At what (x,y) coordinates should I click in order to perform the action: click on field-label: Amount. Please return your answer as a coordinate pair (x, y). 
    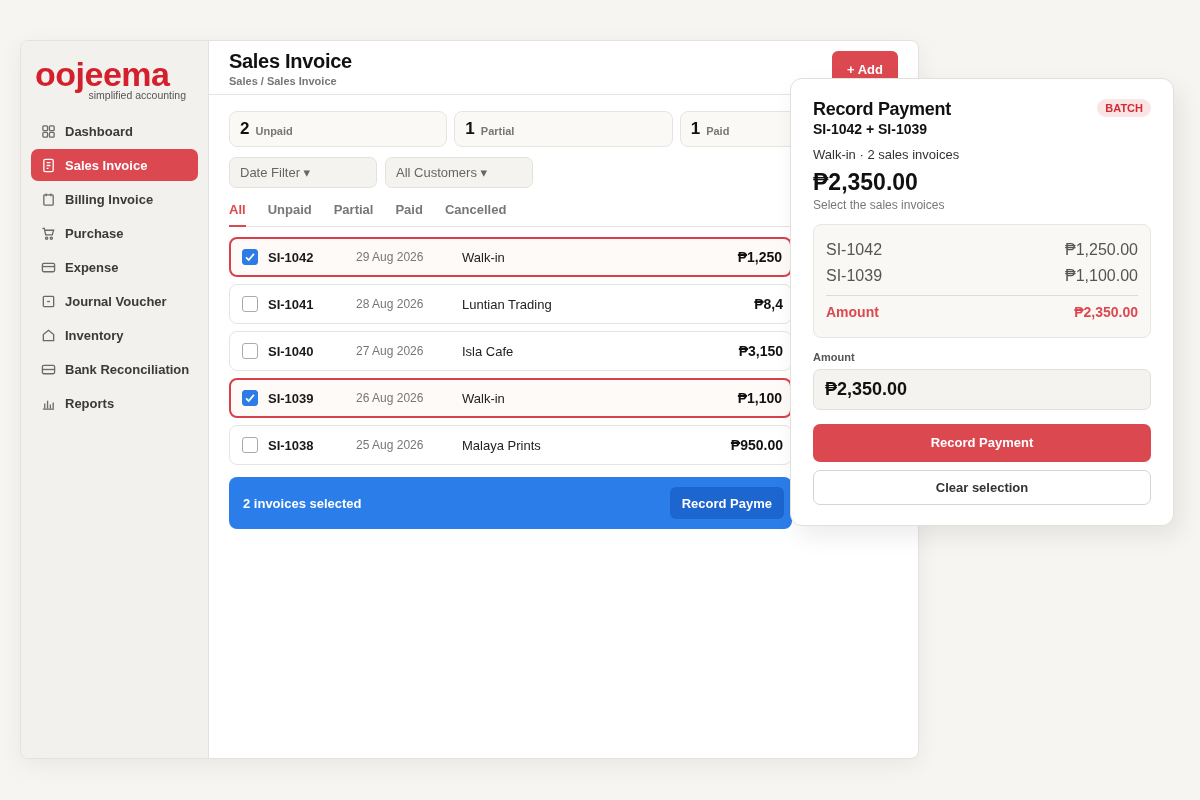
    Looking at the image, I should click on (834, 357).